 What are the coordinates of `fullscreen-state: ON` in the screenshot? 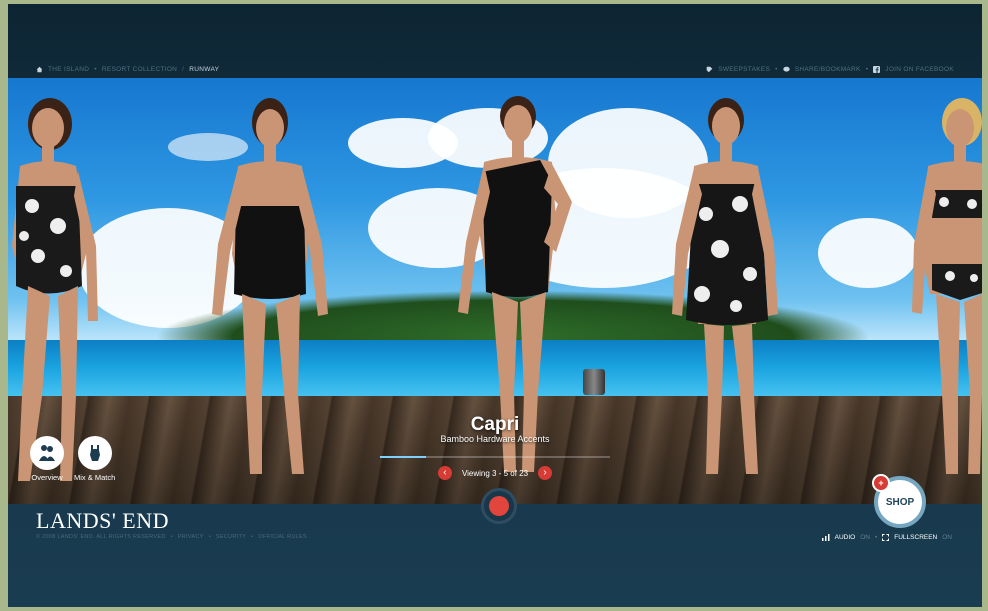 It's located at (947, 537).